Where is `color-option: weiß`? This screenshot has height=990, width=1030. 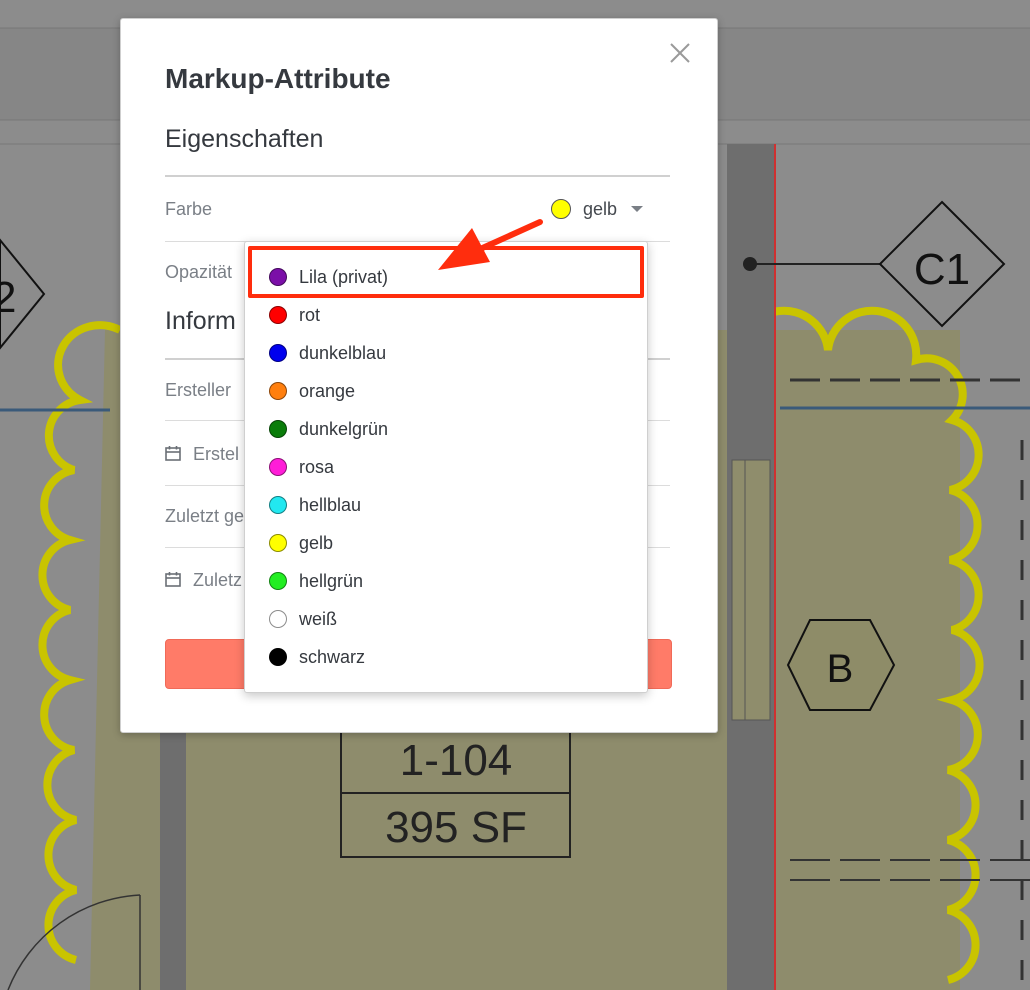 color-option: weiß is located at coordinates (446, 619).